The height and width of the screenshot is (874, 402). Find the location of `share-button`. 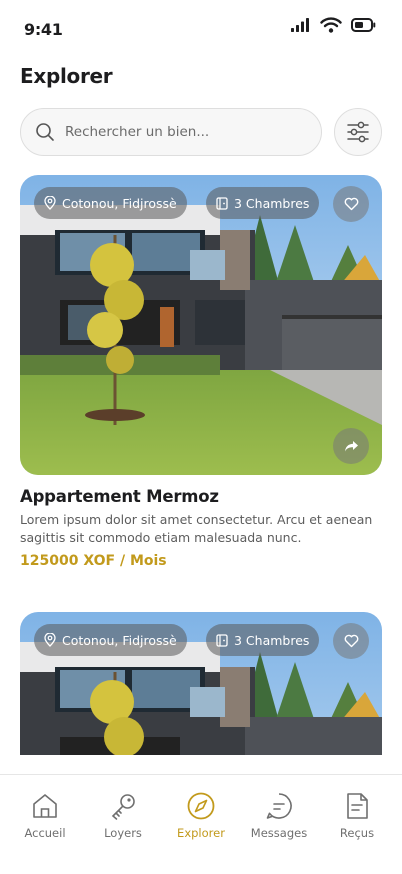

share-button is located at coordinates (351, 446).